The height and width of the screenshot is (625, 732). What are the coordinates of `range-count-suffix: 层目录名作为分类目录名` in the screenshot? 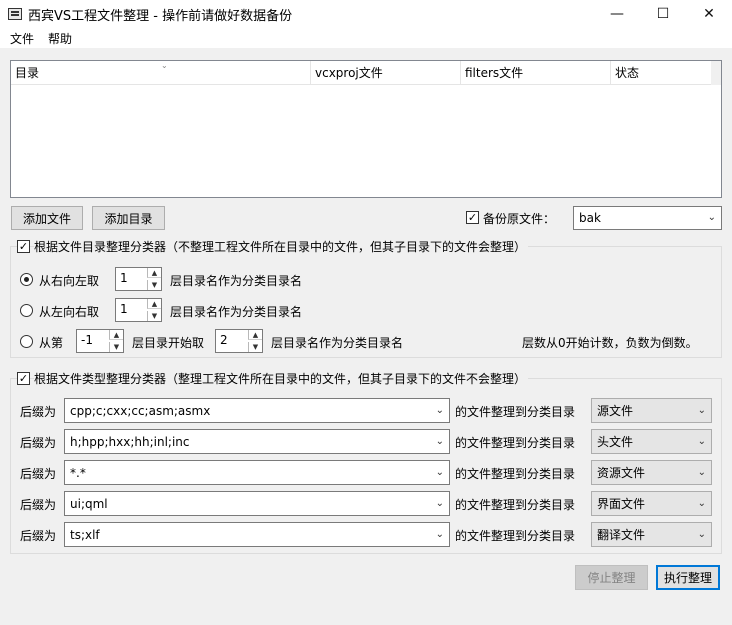 It's located at (337, 343).